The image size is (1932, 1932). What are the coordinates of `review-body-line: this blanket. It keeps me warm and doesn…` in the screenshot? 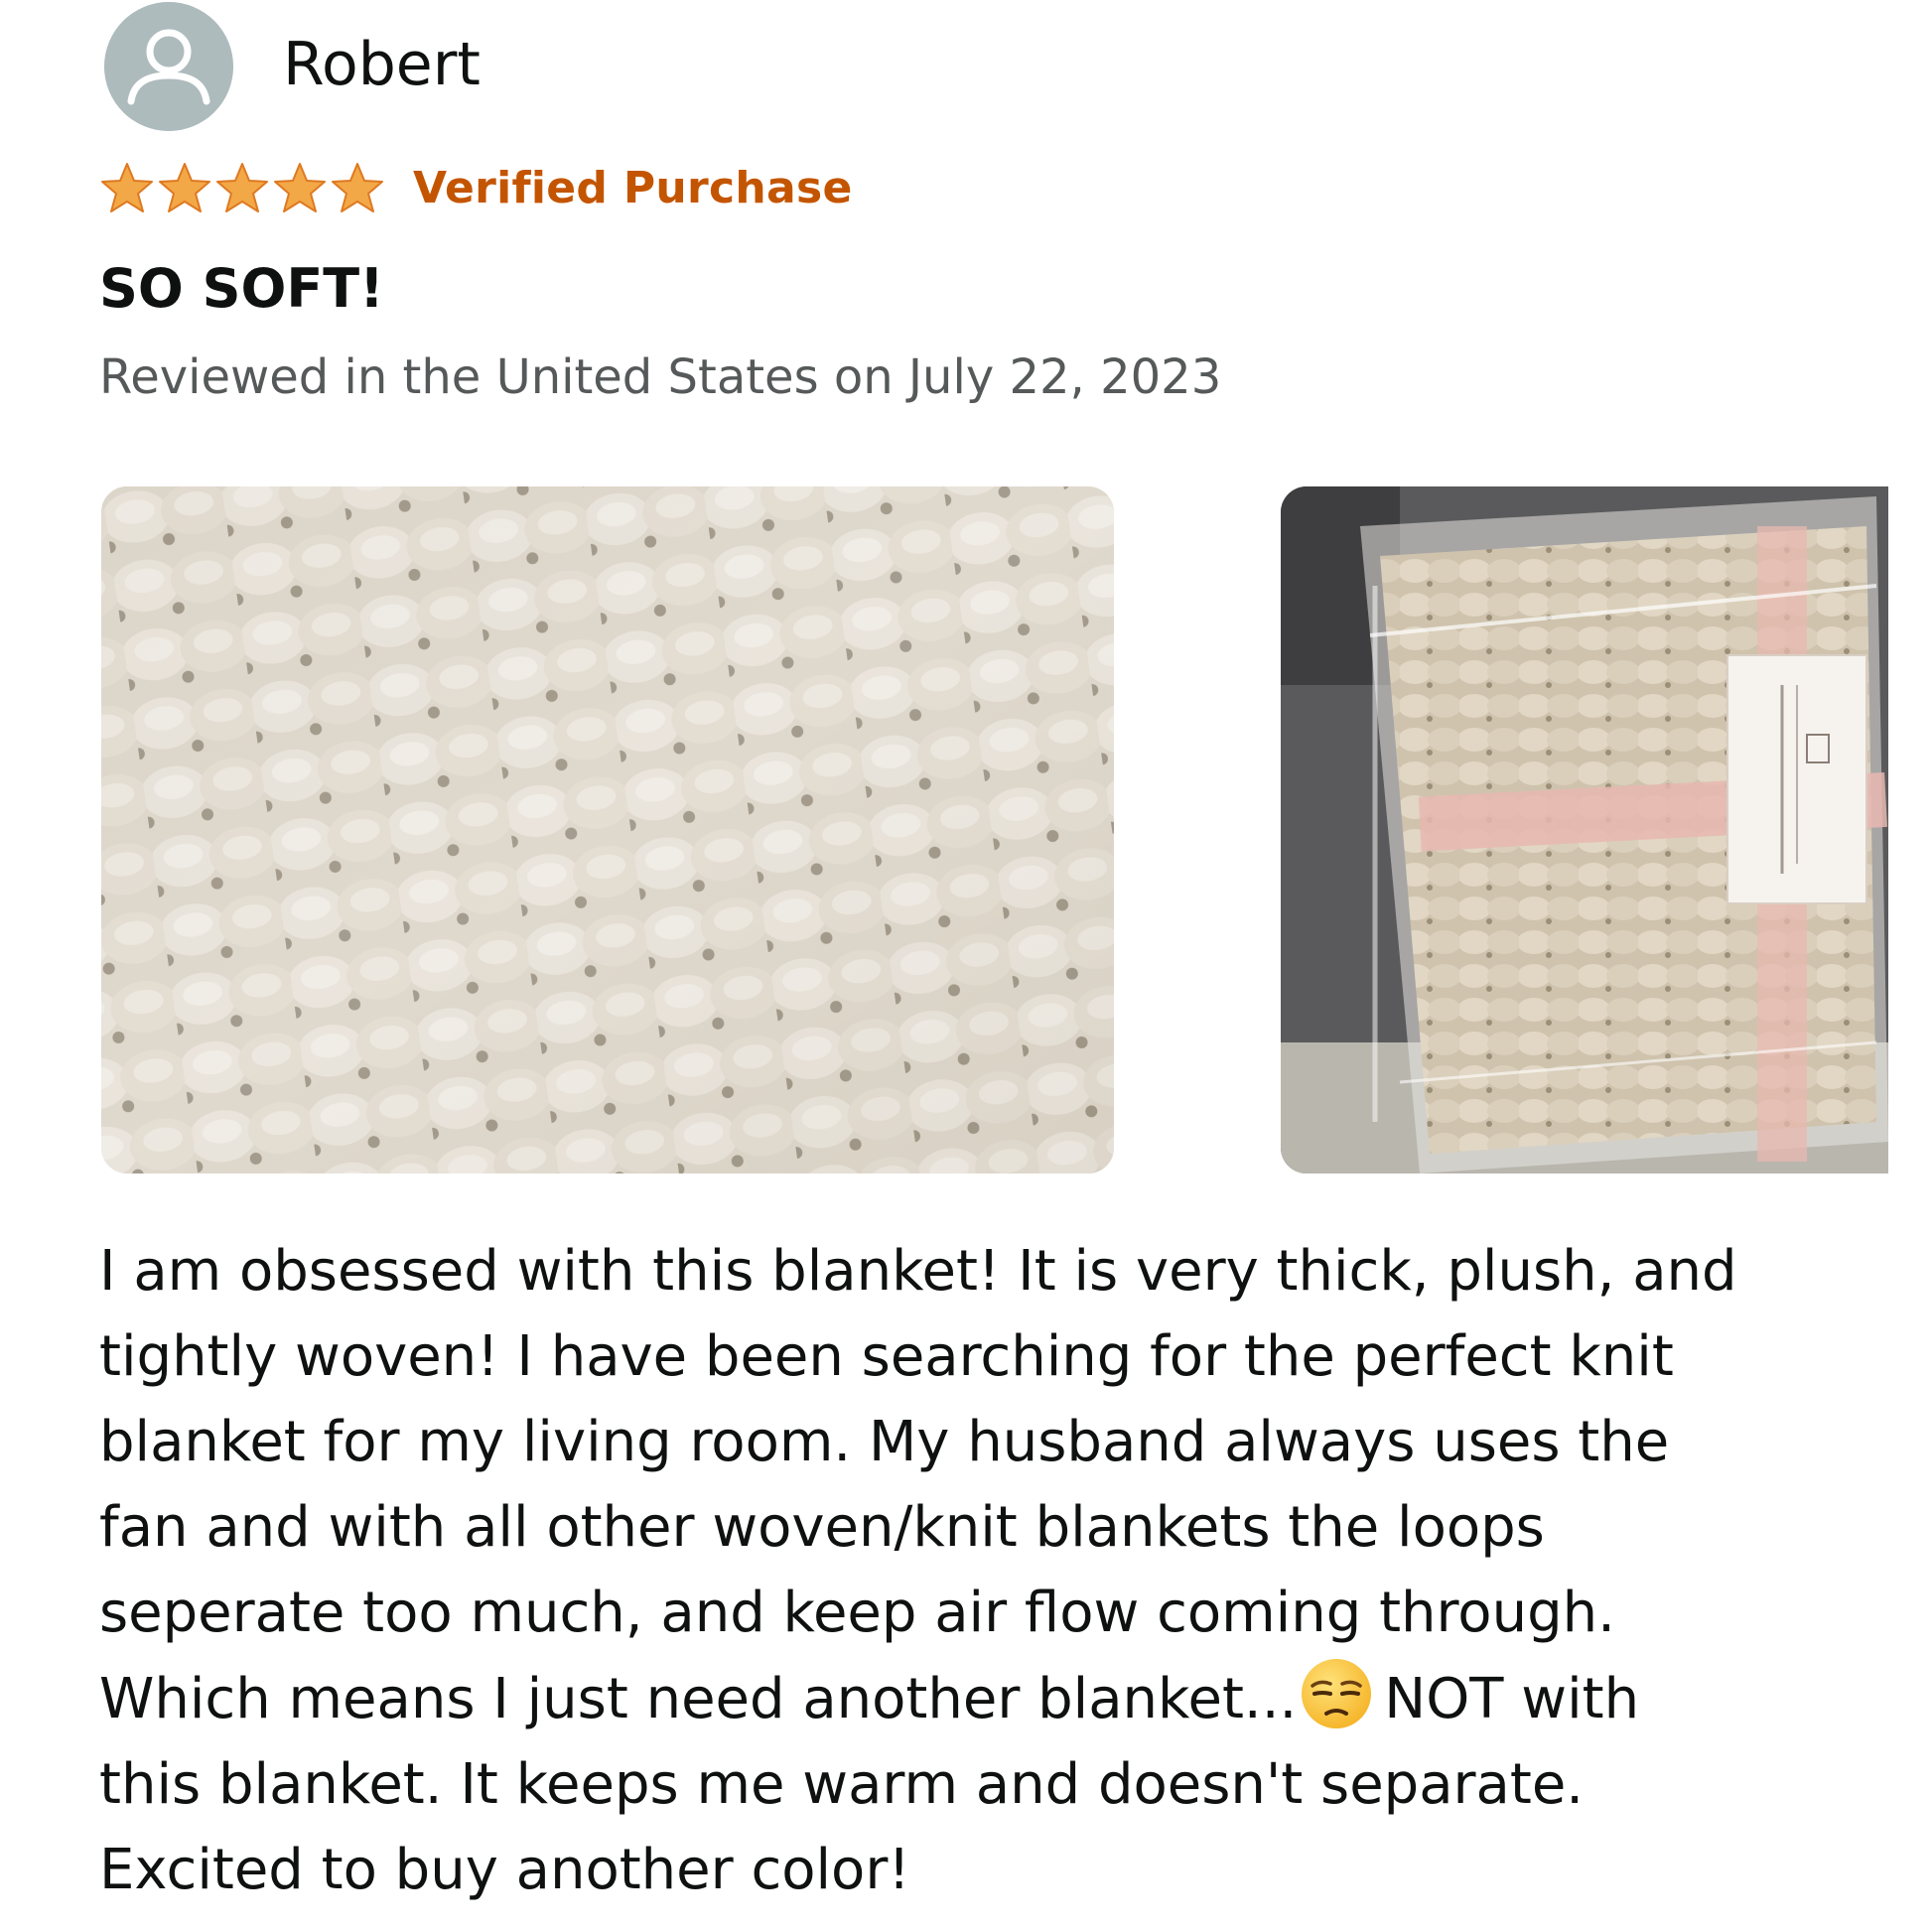 It's located at (842, 1785).